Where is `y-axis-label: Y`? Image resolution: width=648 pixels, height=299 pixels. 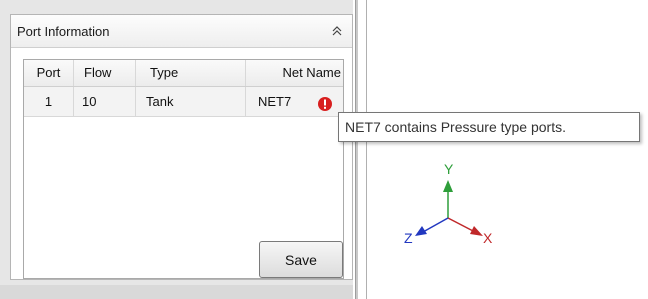 y-axis-label: Y is located at coordinates (449, 169).